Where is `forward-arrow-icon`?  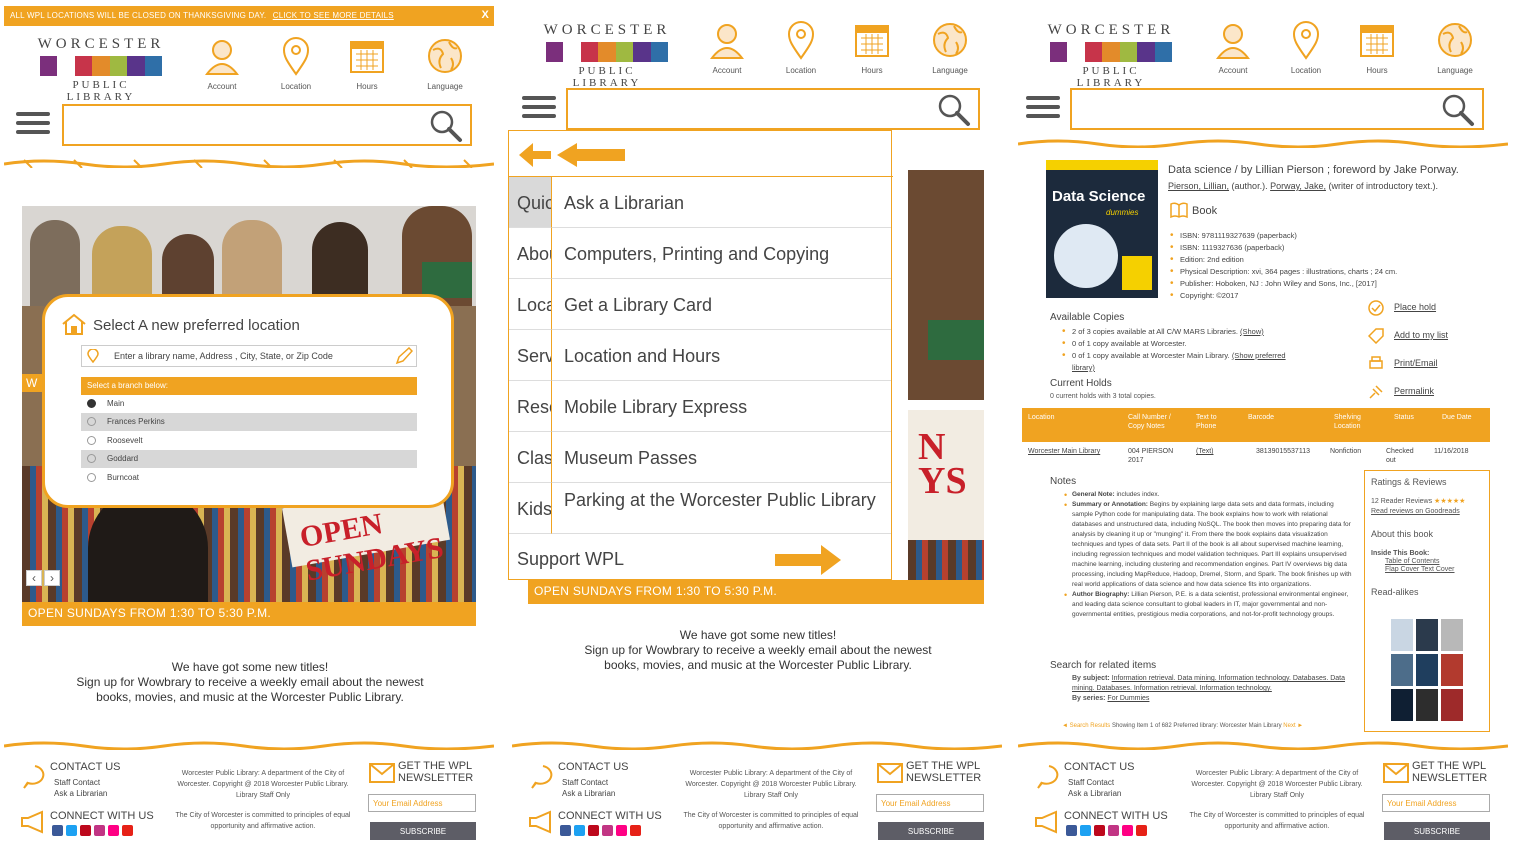 forward-arrow-icon is located at coordinates (808, 560).